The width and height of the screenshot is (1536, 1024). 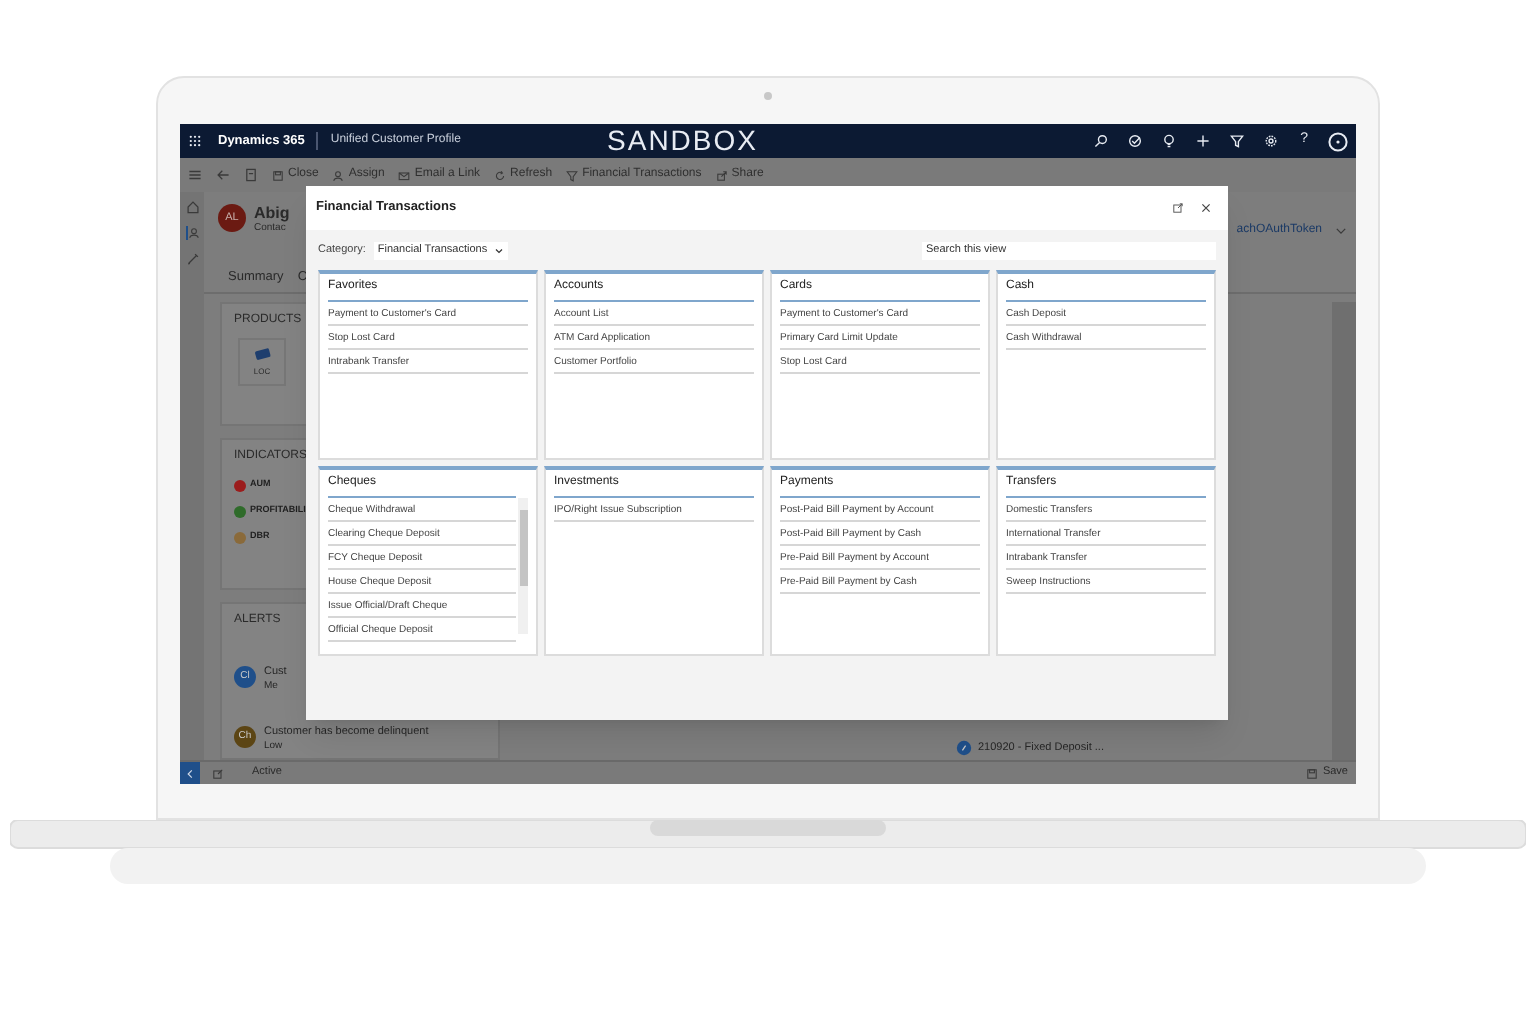 What do you see at coordinates (500, 175) in the screenshot?
I see `refresh-icon` at bounding box center [500, 175].